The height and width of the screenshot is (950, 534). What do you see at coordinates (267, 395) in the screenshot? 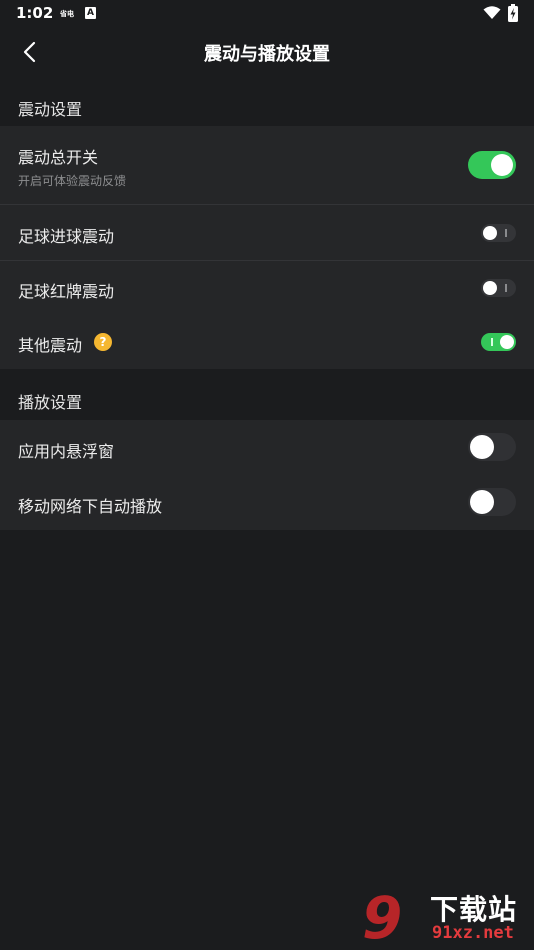
I see `section-header-playback: 播放设置` at bounding box center [267, 395].